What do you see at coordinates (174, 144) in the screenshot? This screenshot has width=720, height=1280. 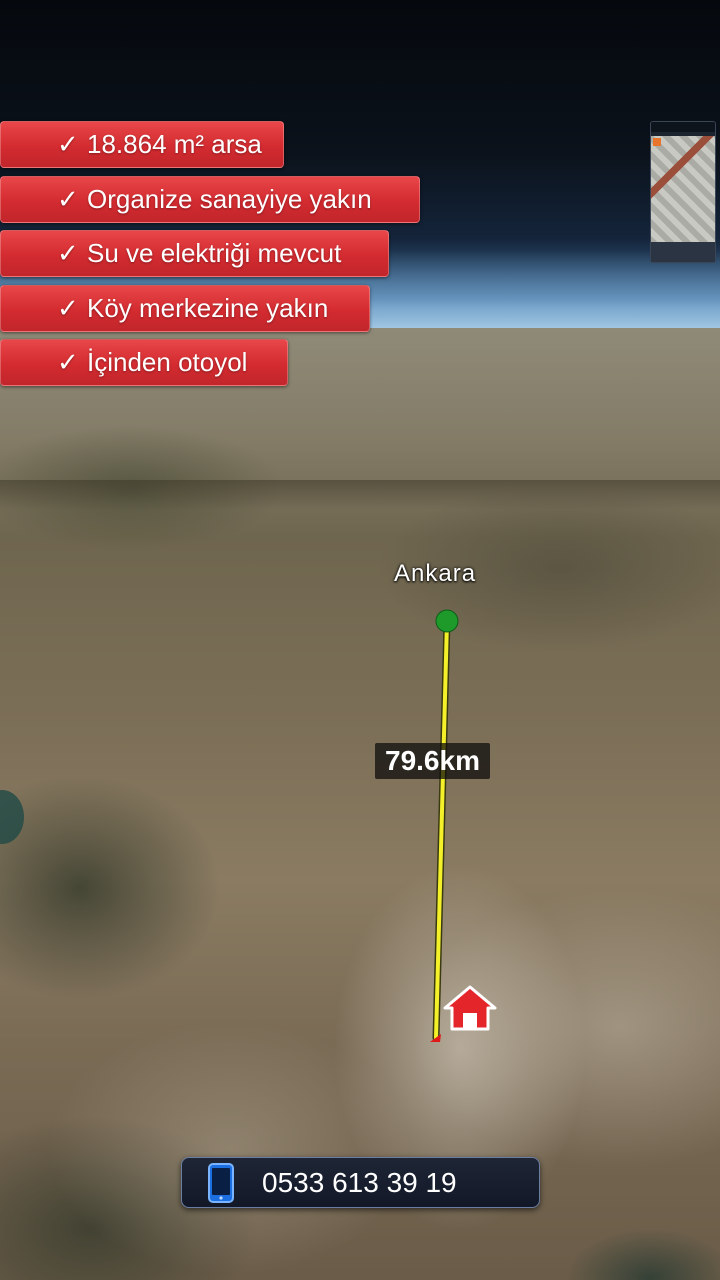 I see `feature-text: 18.864 m² arsa` at bounding box center [174, 144].